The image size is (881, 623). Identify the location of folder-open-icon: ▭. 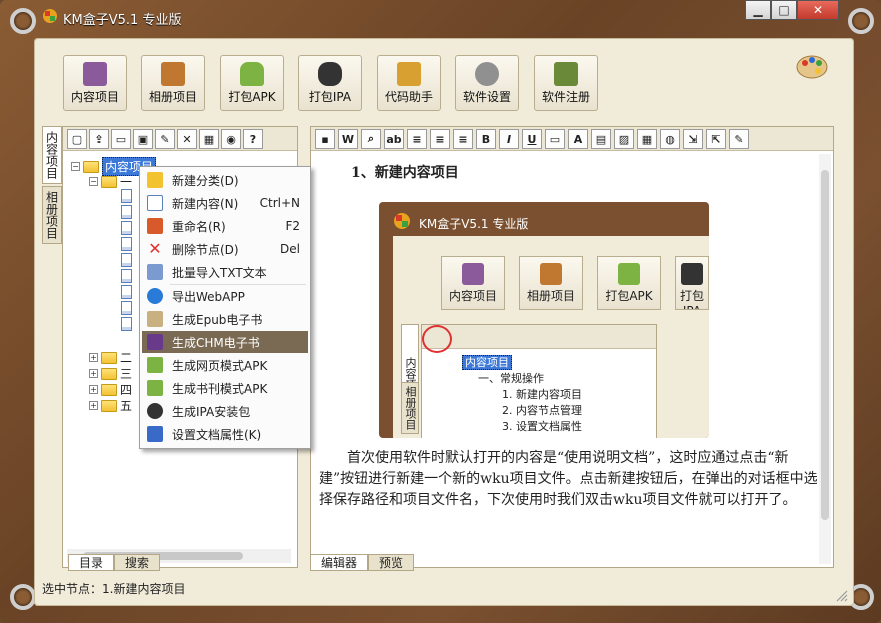
(555, 139).